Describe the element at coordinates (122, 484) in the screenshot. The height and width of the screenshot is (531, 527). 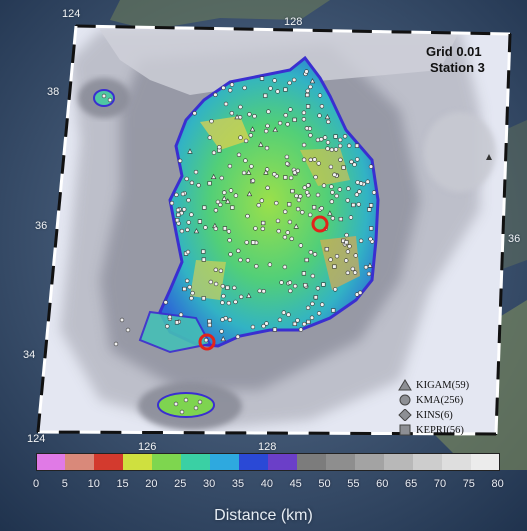
I see `colorbar-tick-label: 15` at that location.